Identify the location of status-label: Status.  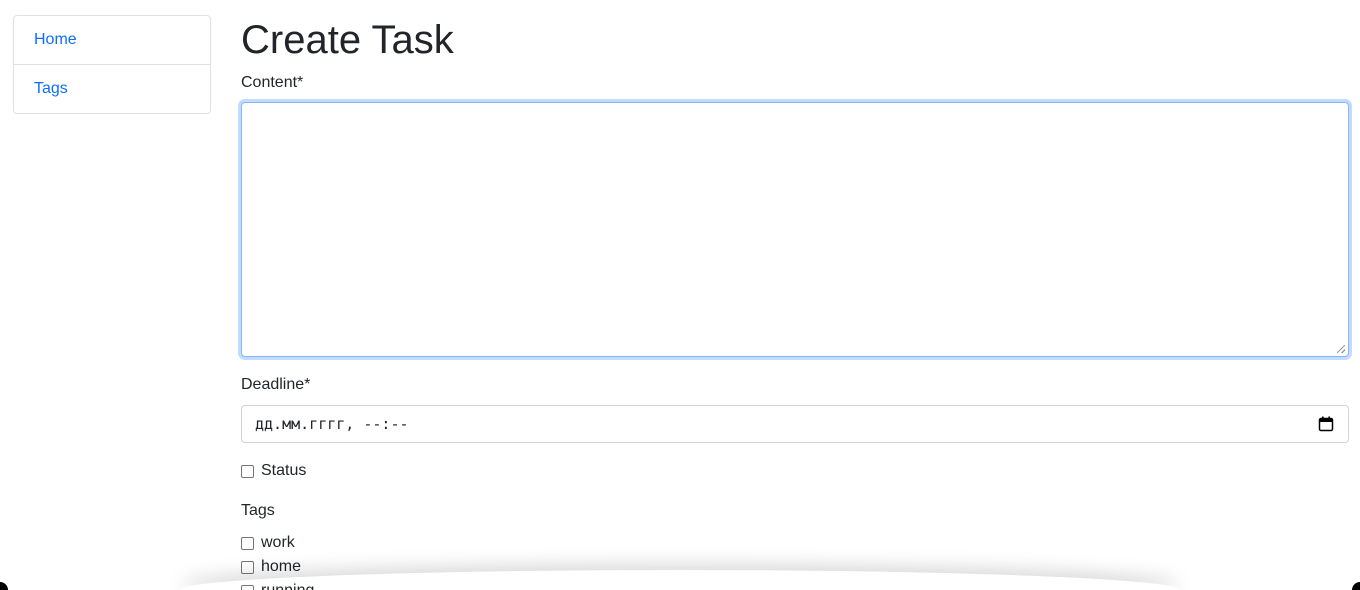
(284, 470).